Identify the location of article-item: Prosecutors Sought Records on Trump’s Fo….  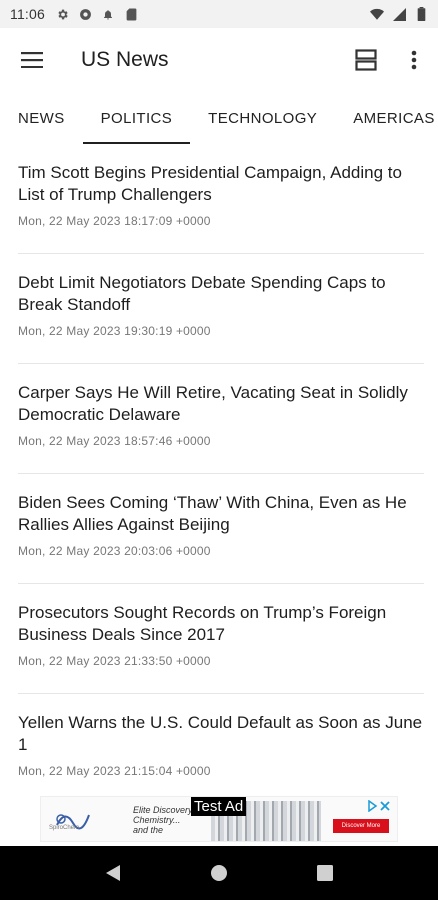
(221, 639).